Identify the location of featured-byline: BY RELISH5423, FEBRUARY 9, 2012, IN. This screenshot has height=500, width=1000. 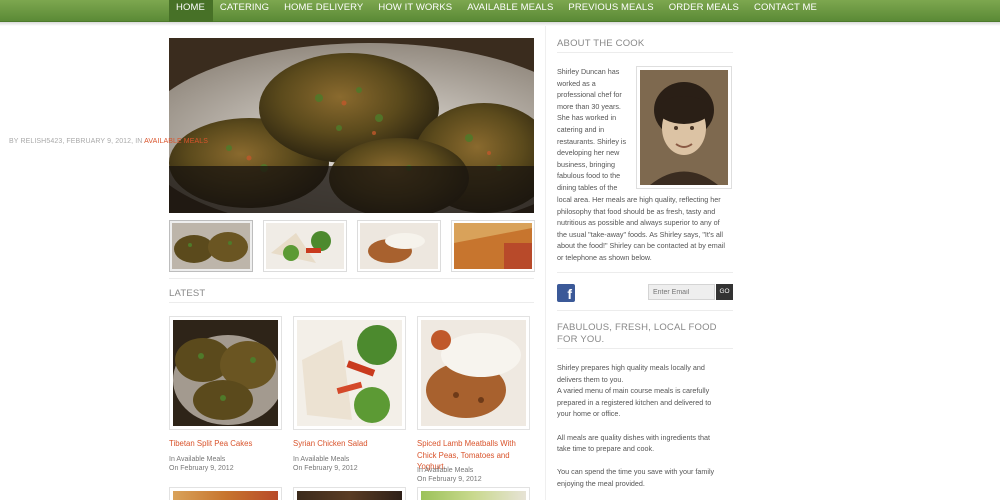
(76, 141).